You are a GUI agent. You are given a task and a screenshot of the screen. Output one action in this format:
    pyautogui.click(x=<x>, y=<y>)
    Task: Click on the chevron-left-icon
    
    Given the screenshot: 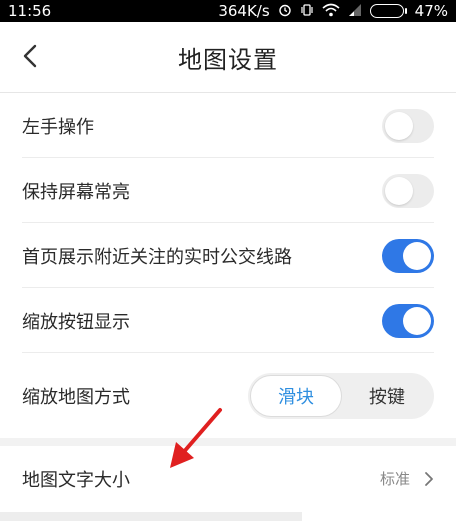 What is the action you would take?
    pyautogui.click(x=30, y=56)
    